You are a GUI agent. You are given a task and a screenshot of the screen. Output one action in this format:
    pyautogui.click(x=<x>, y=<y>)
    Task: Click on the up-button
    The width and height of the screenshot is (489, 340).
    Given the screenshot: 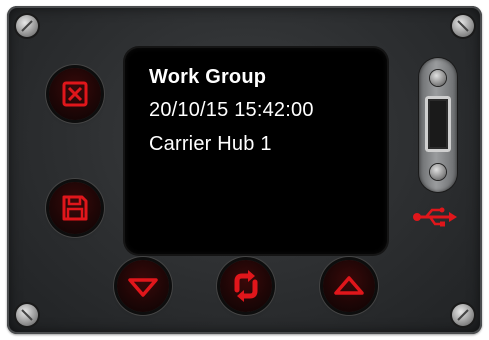 What is the action you would take?
    pyautogui.click(x=349, y=286)
    